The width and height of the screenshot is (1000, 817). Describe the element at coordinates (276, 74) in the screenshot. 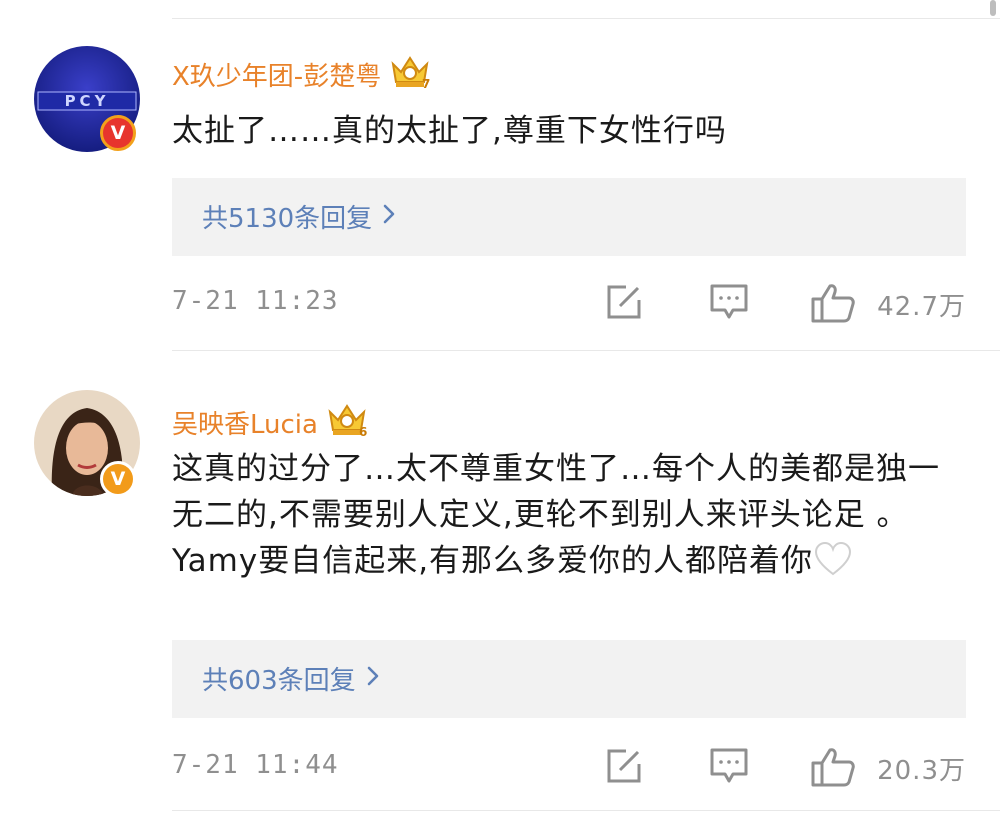

I see `username: X玖少年团-彭楚粤` at that location.